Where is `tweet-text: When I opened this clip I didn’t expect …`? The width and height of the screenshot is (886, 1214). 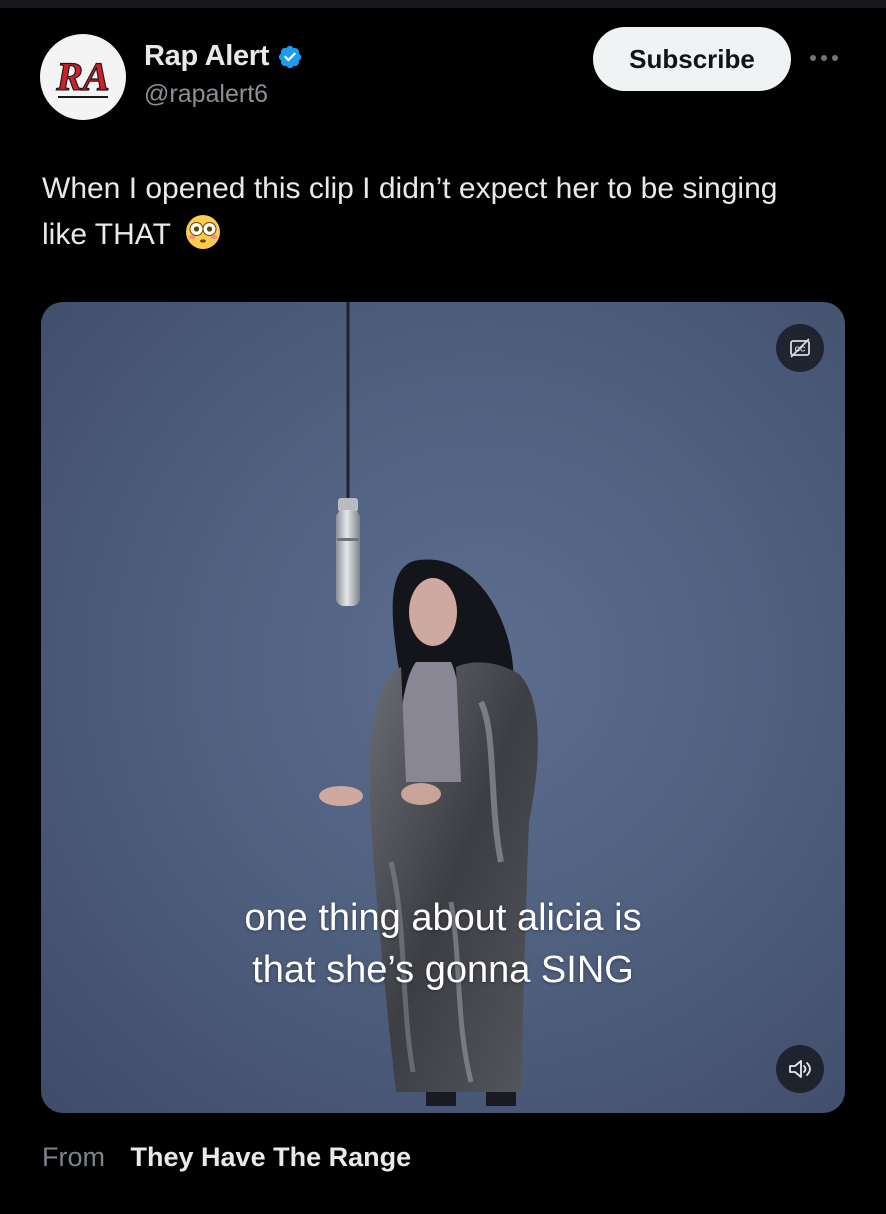
tweet-text: When I opened this clip I didn’t expect … is located at coordinates (432, 212).